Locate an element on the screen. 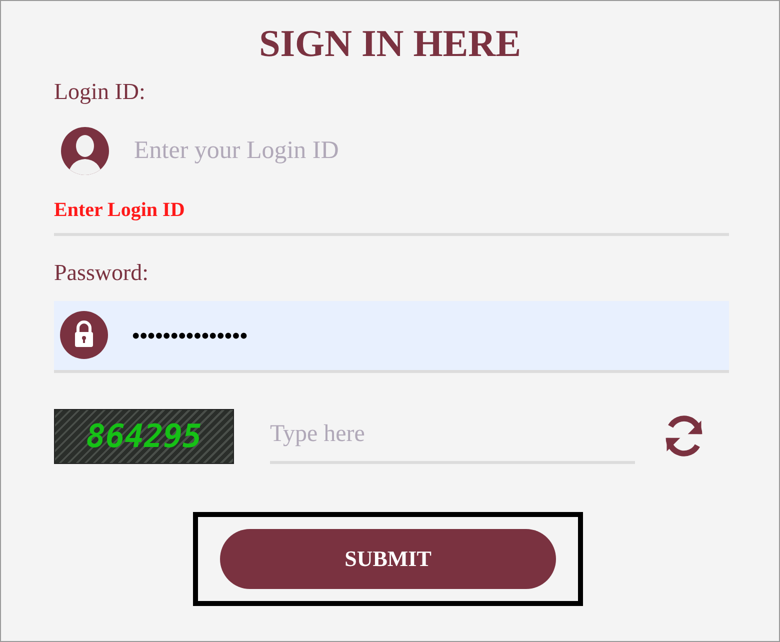 This screenshot has width=780, height=642. user-icon is located at coordinates (85, 151).